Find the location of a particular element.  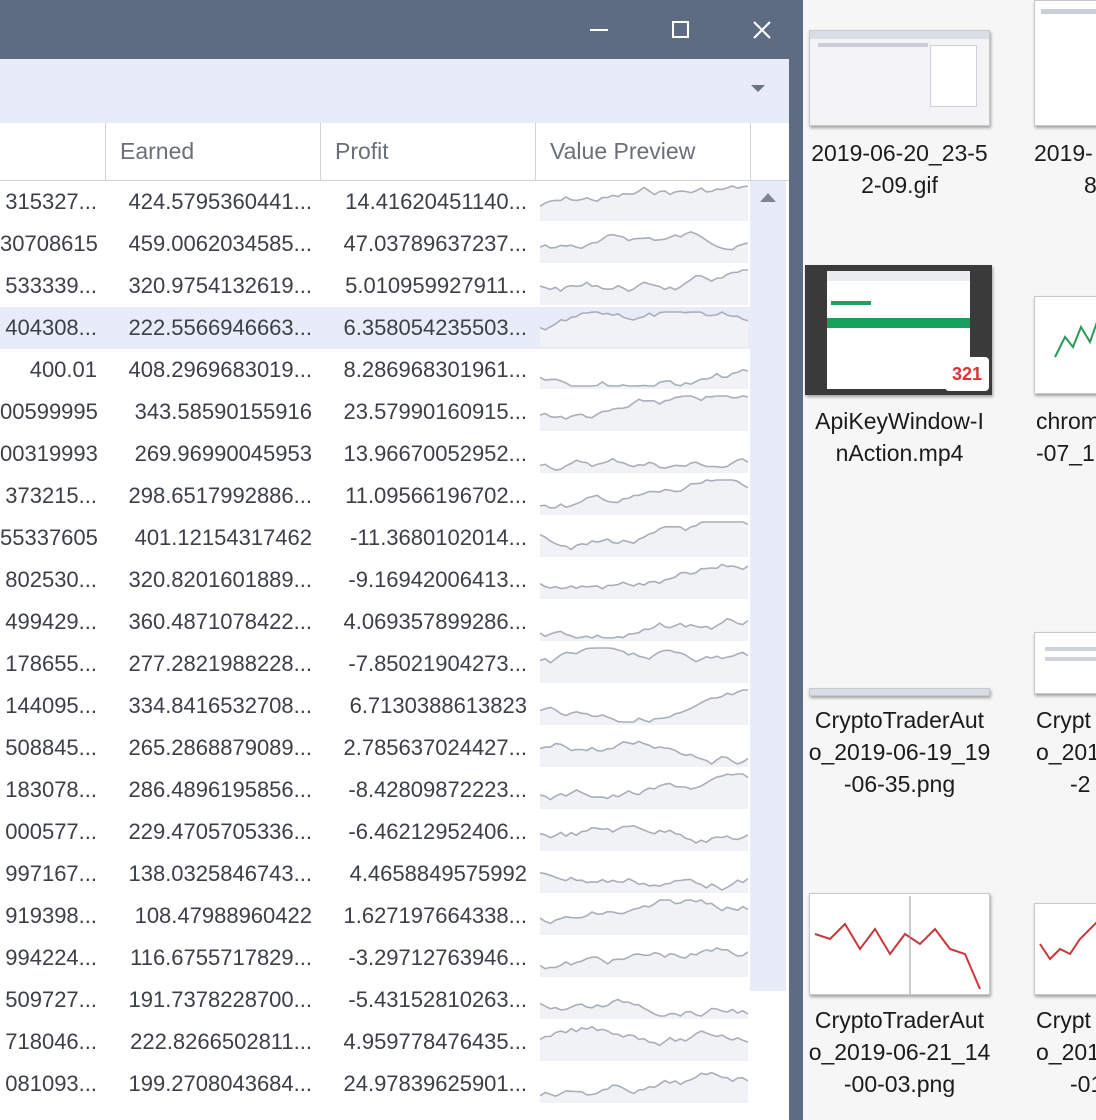

video-thumbnail: 321 is located at coordinates (898, 330).